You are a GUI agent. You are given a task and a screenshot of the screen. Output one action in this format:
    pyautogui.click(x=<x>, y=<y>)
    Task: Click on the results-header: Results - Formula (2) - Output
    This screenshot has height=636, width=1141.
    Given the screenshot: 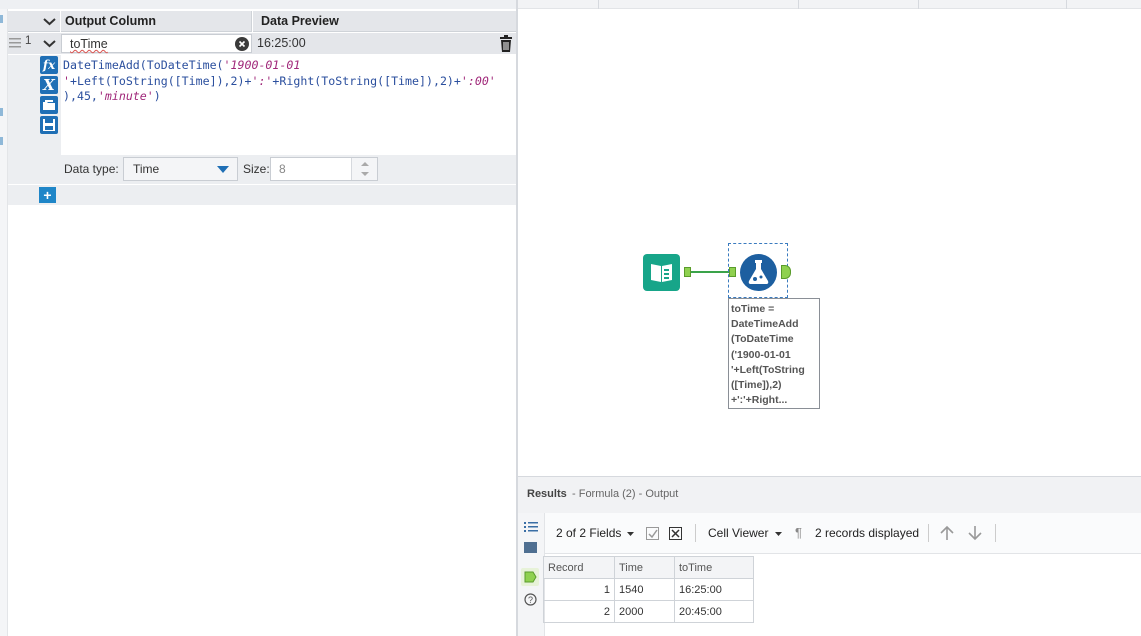 What is the action you would take?
    pyautogui.click(x=829, y=495)
    